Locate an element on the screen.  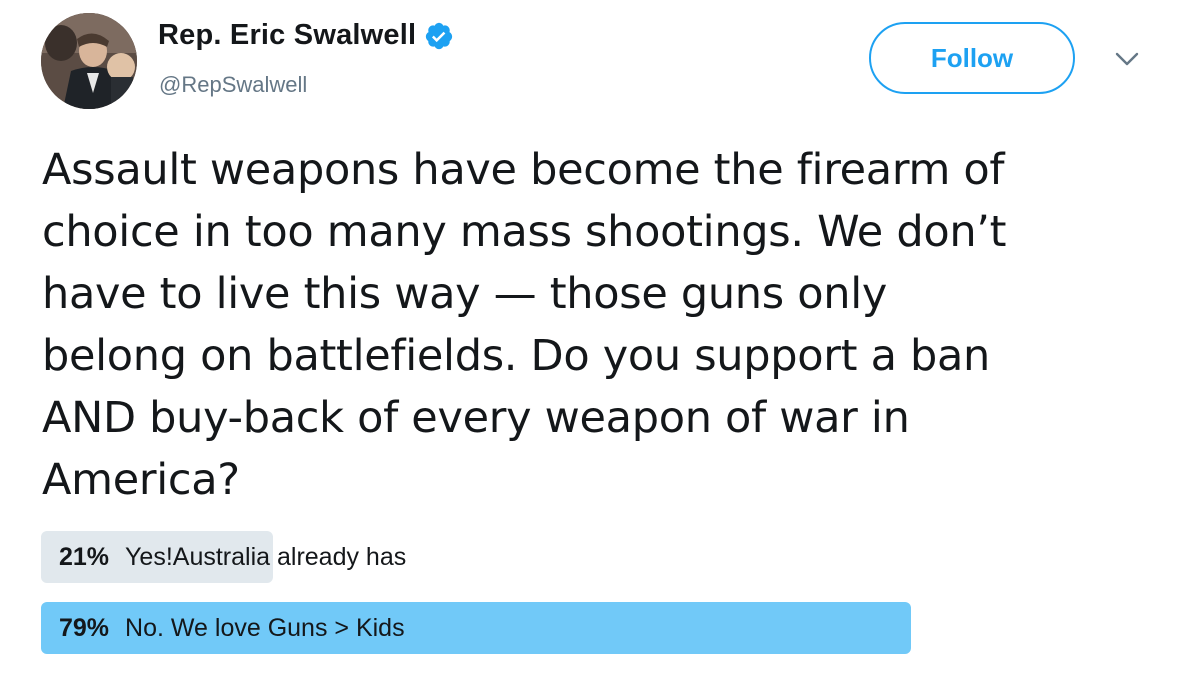
poll-option-text-no: No. We love Guns > Kids is located at coordinates (265, 627).